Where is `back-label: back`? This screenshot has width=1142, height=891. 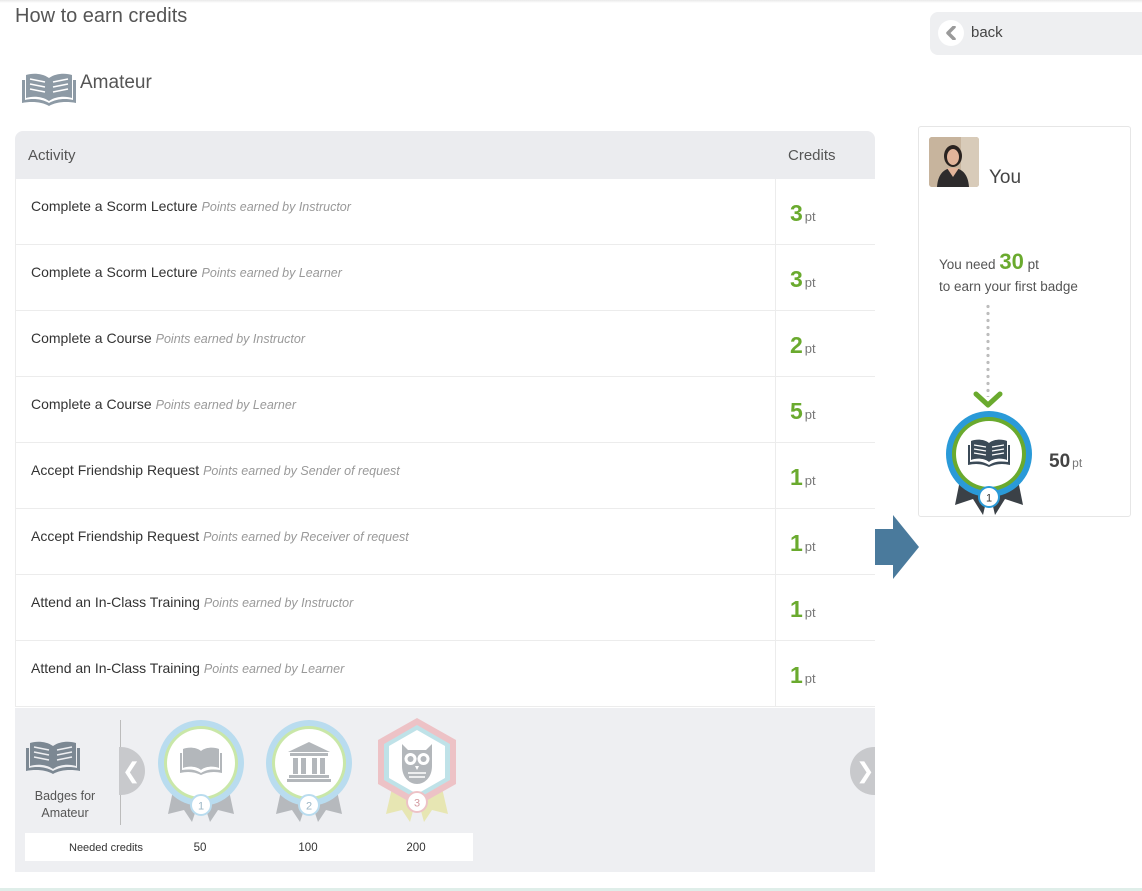
back-label: back is located at coordinates (987, 32).